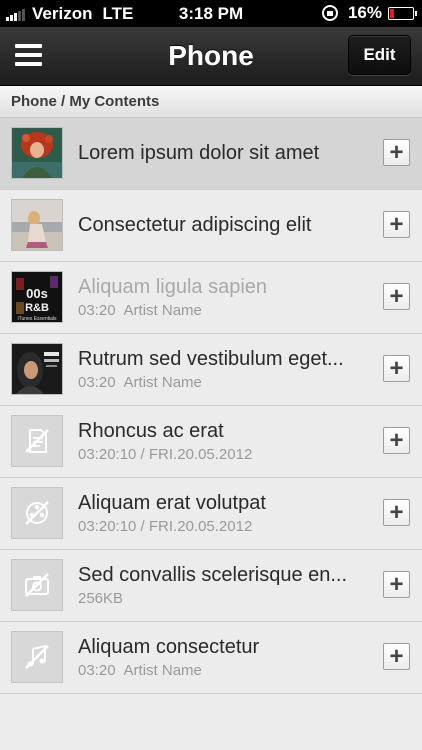  What do you see at coordinates (329, 13) in the screenshot?
I see `rotation-lock-icon` at bounding box center [329, 13].